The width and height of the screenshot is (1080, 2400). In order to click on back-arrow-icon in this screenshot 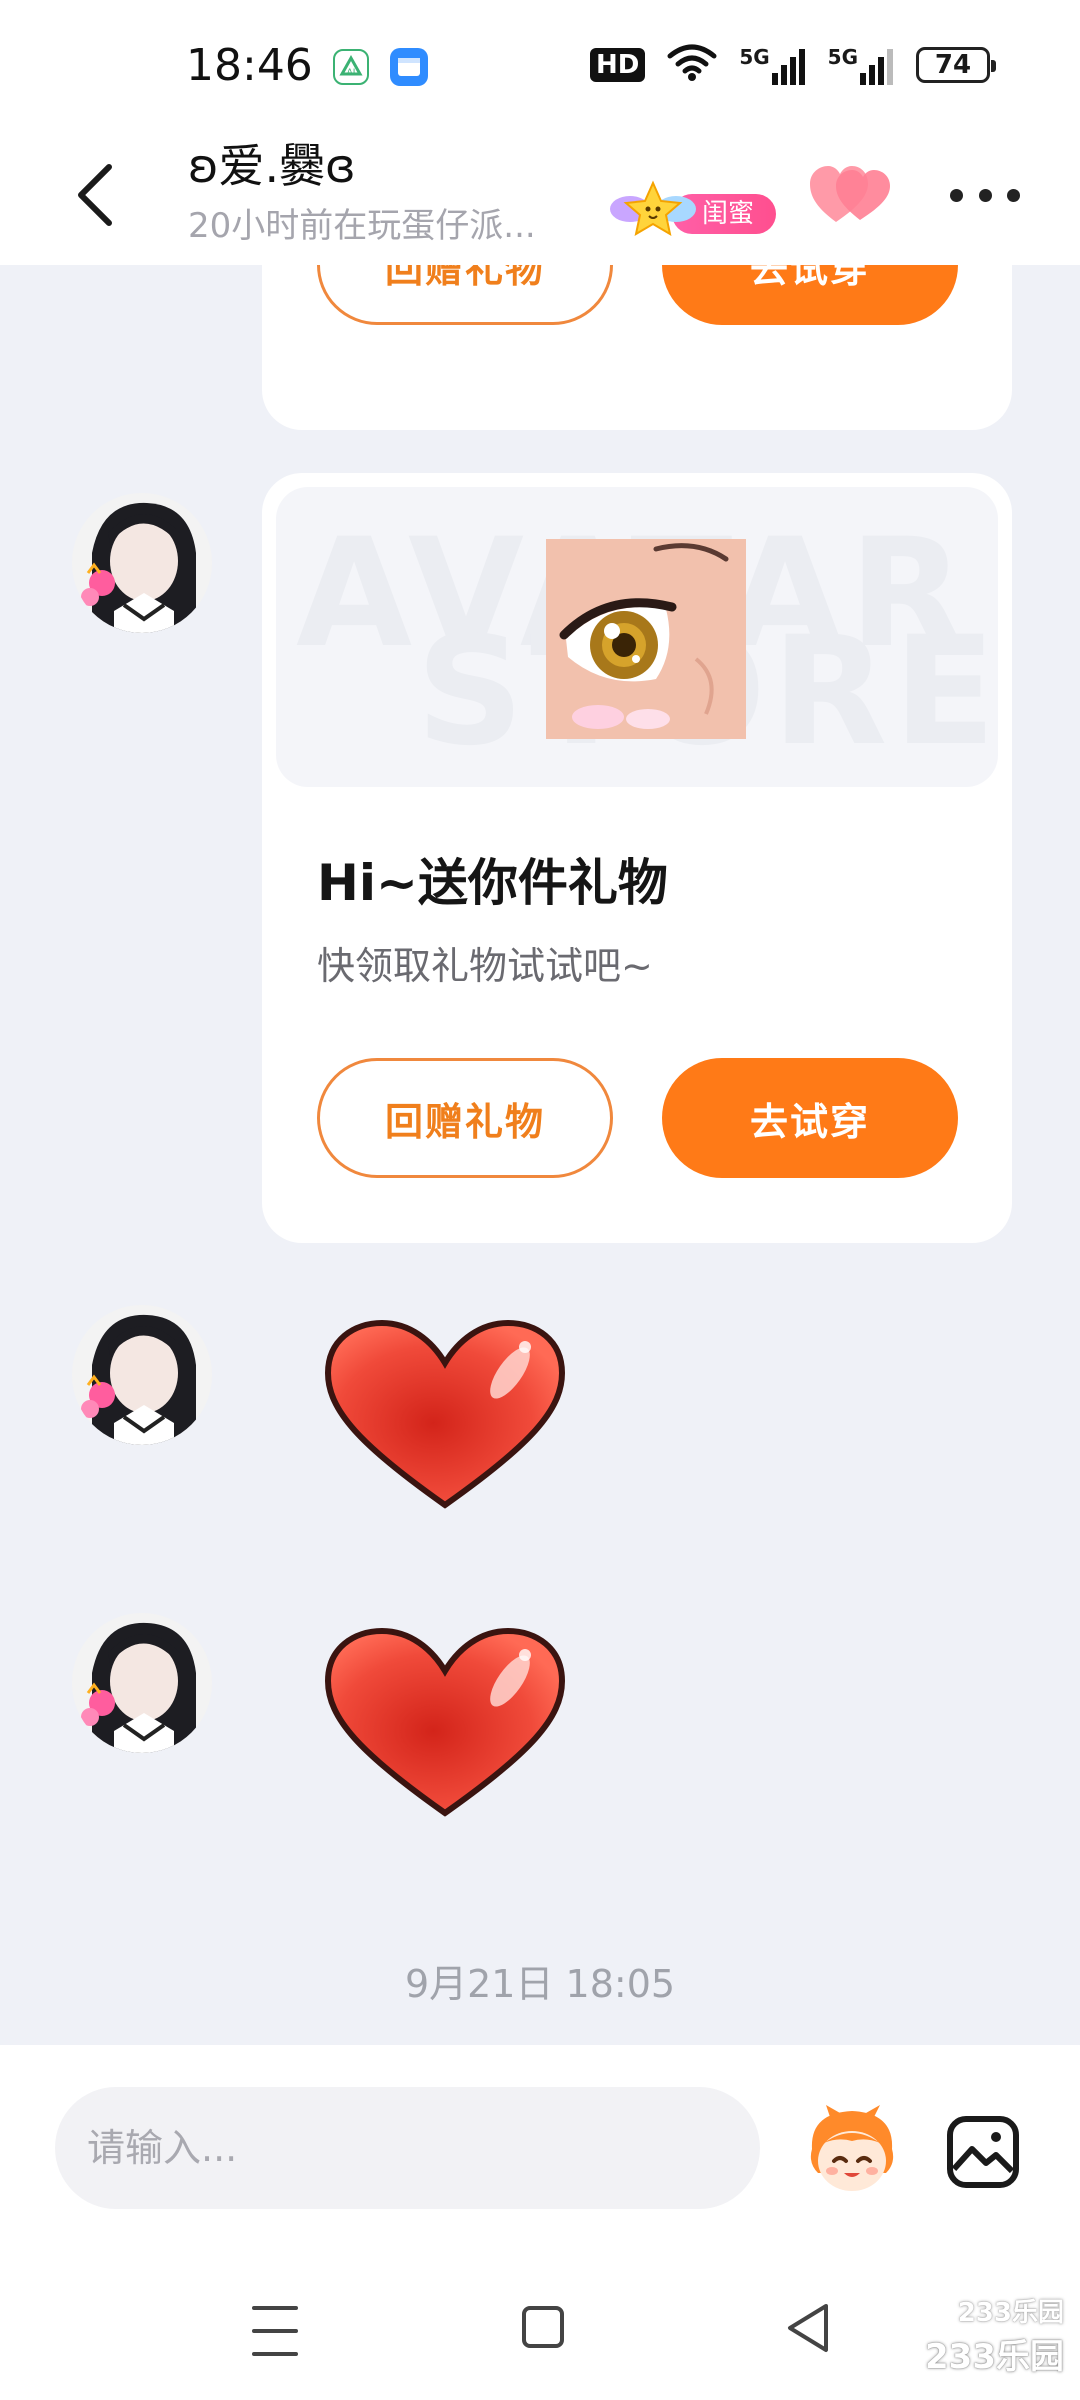, I will do `click(95, 195)`.